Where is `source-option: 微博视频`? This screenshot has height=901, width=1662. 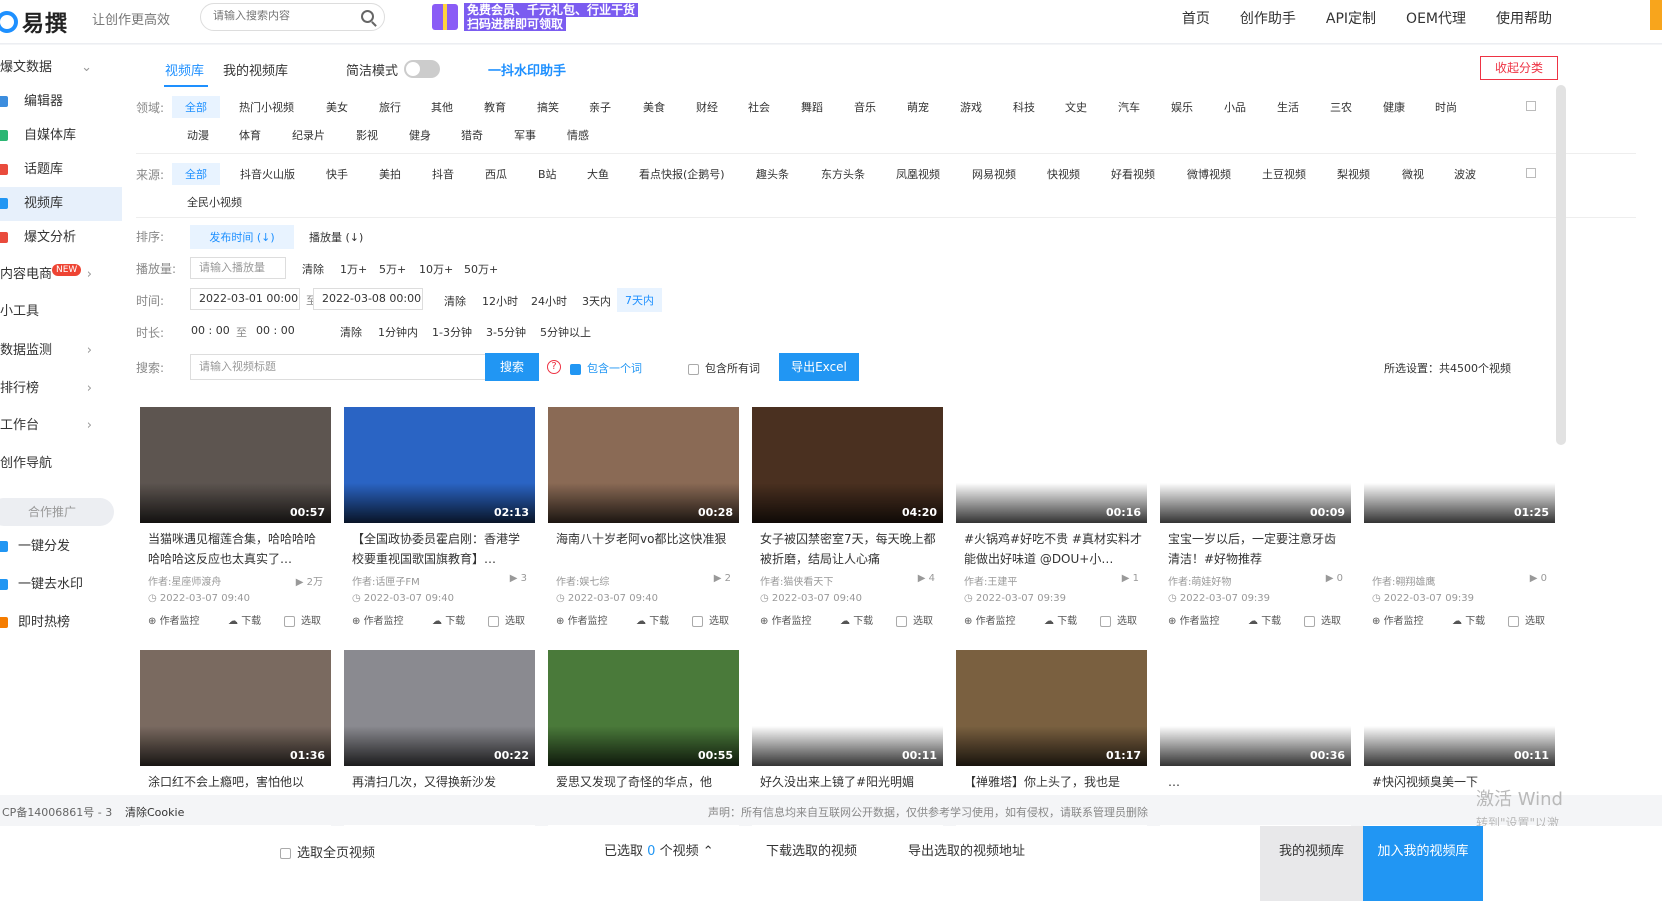 source-option: 微博视频 is located at coordinates (1209, 174).